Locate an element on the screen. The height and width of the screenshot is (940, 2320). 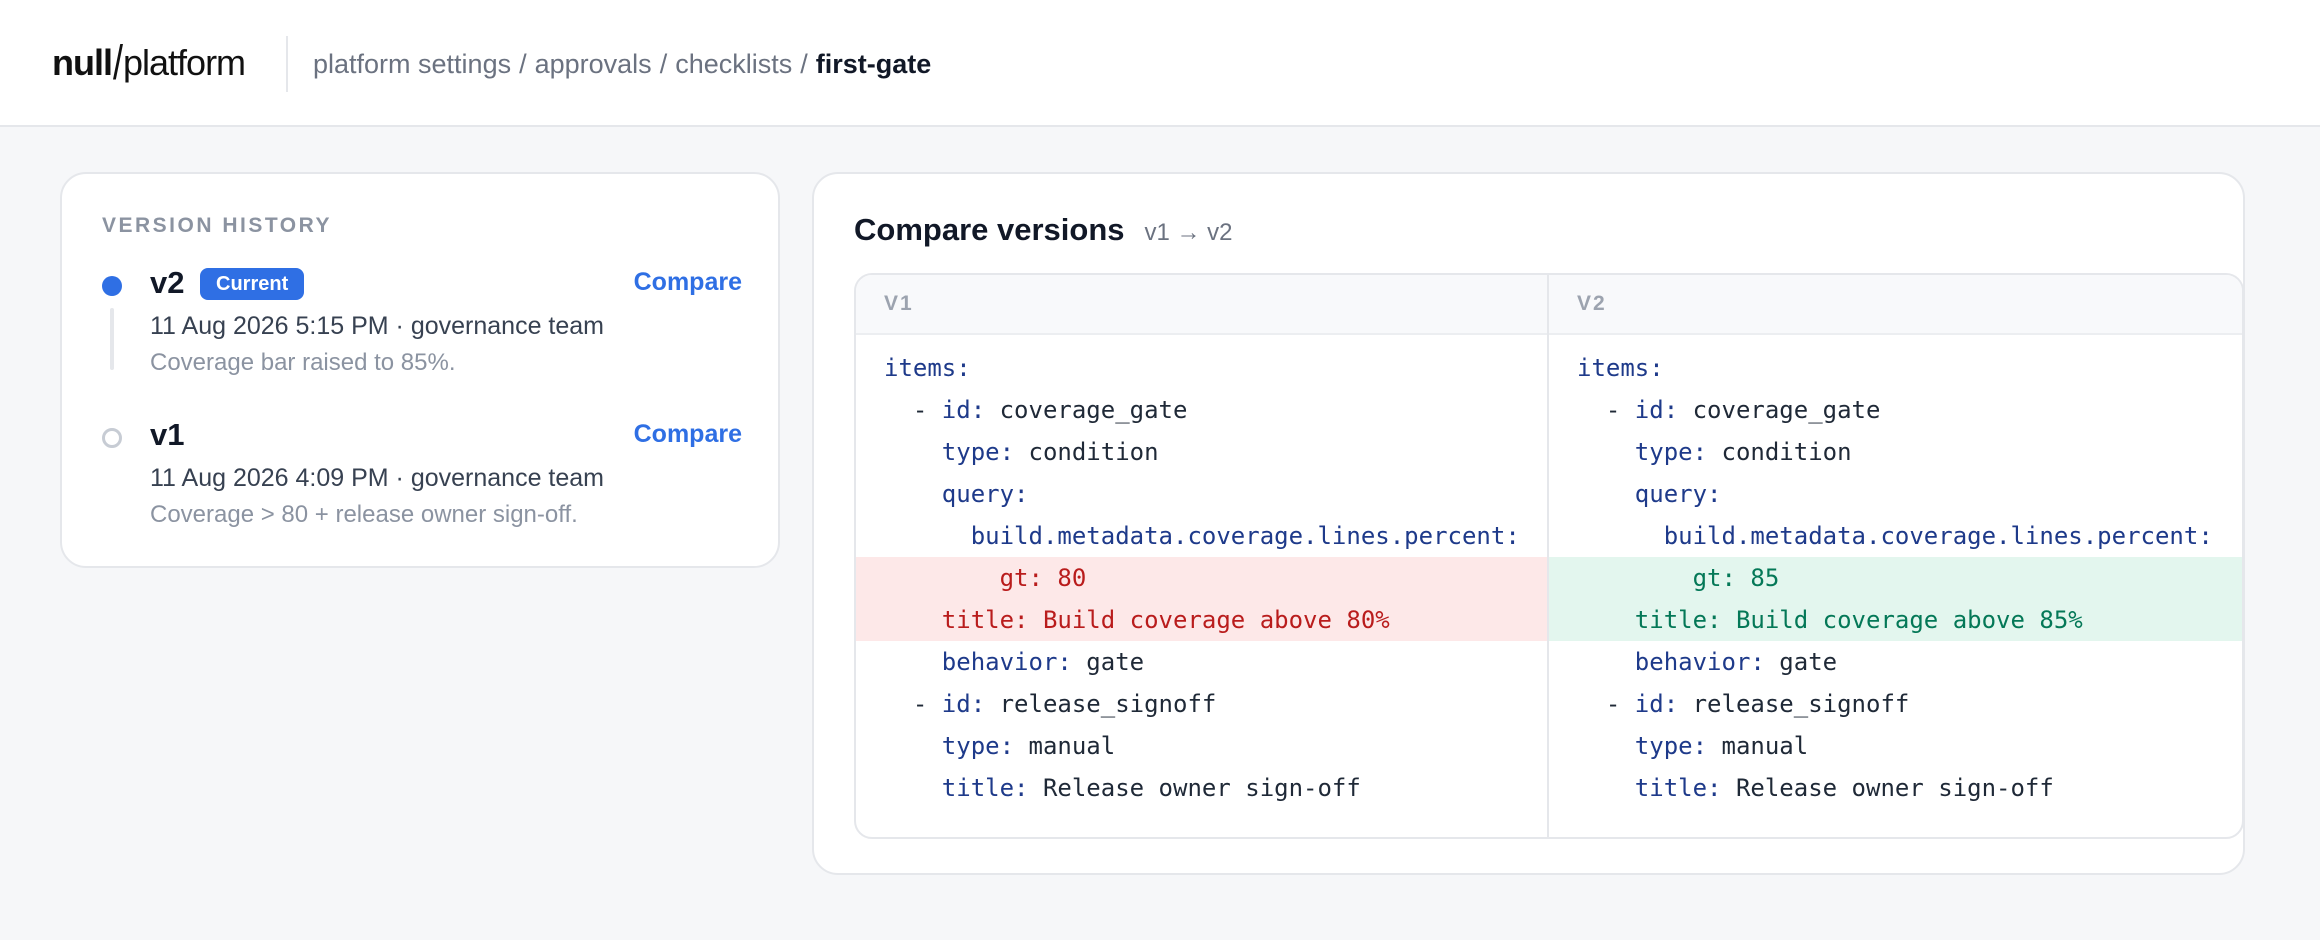
yaml-value: release_signoff is located at coordinates (1101, 704).